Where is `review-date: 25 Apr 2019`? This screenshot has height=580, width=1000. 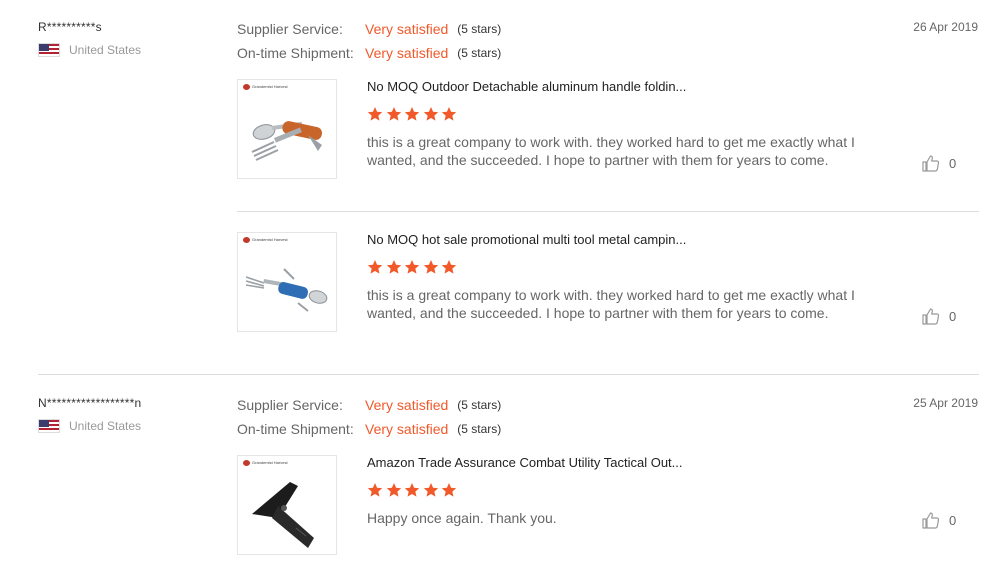 review-date: 25 Apr 2019 is located at coordinates (945, 403).